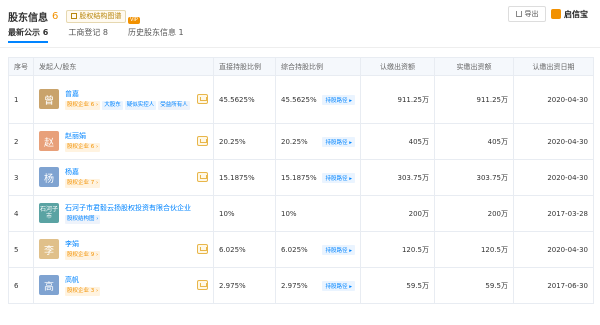 This screenshot has height=325, width=600. Describe the element at coordinates (397, 141) in the screenshot. I see `subscribed-amount: 405万` at that location.